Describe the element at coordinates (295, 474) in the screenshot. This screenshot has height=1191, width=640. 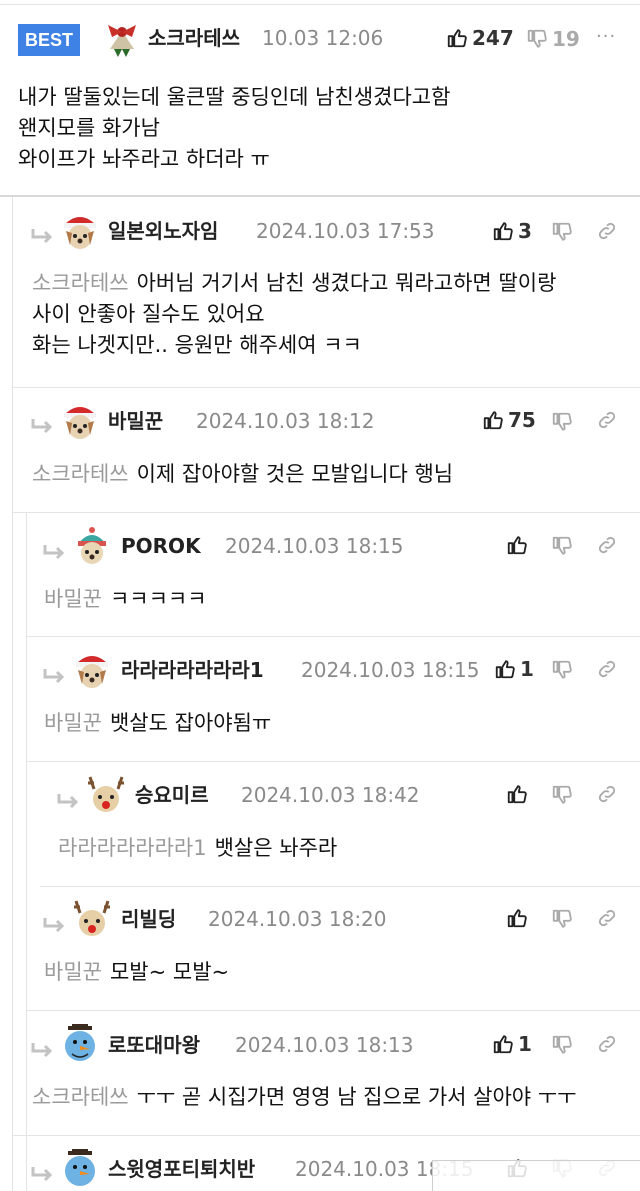
I see `comment-line: 이제 잡아야할 것은 모발입니다 행님` at that location.